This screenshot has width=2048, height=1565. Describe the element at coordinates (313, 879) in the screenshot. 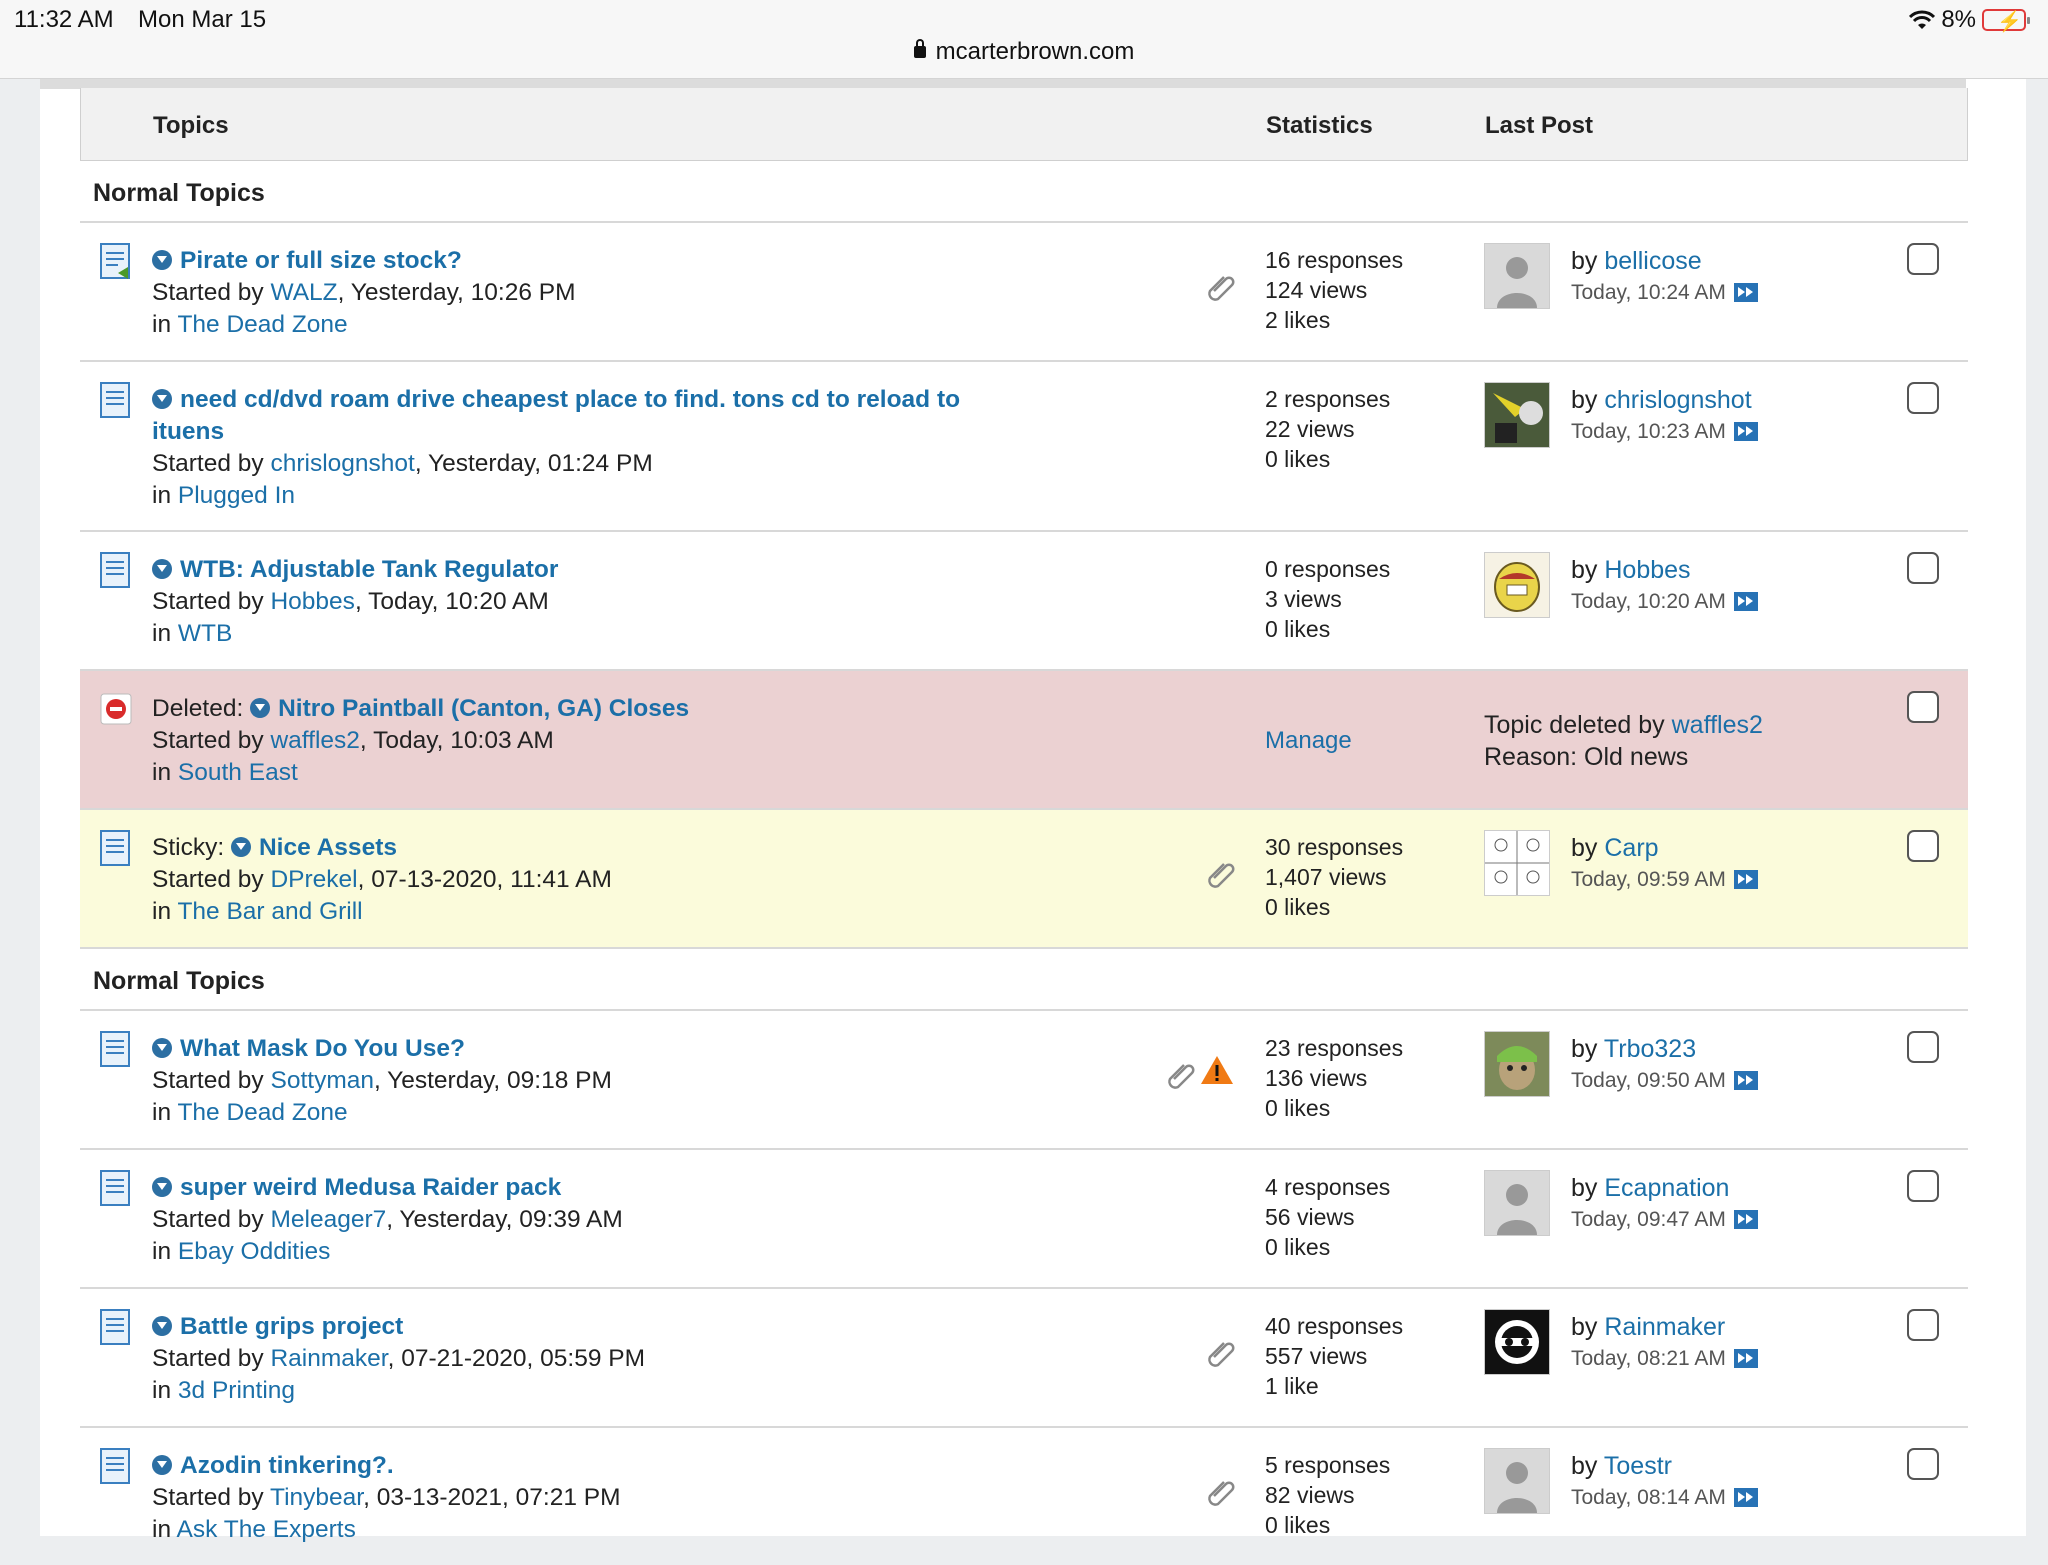

I see `author-link: DPrekel` at that location.